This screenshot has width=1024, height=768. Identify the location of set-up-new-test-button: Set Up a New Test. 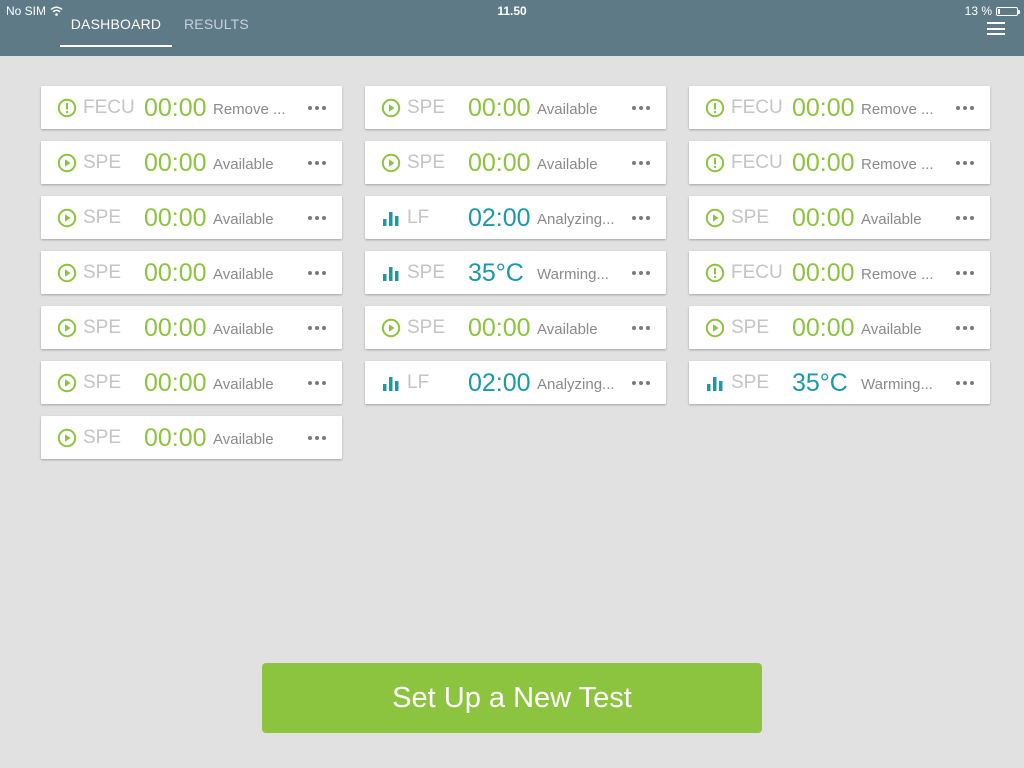
(512, 698).